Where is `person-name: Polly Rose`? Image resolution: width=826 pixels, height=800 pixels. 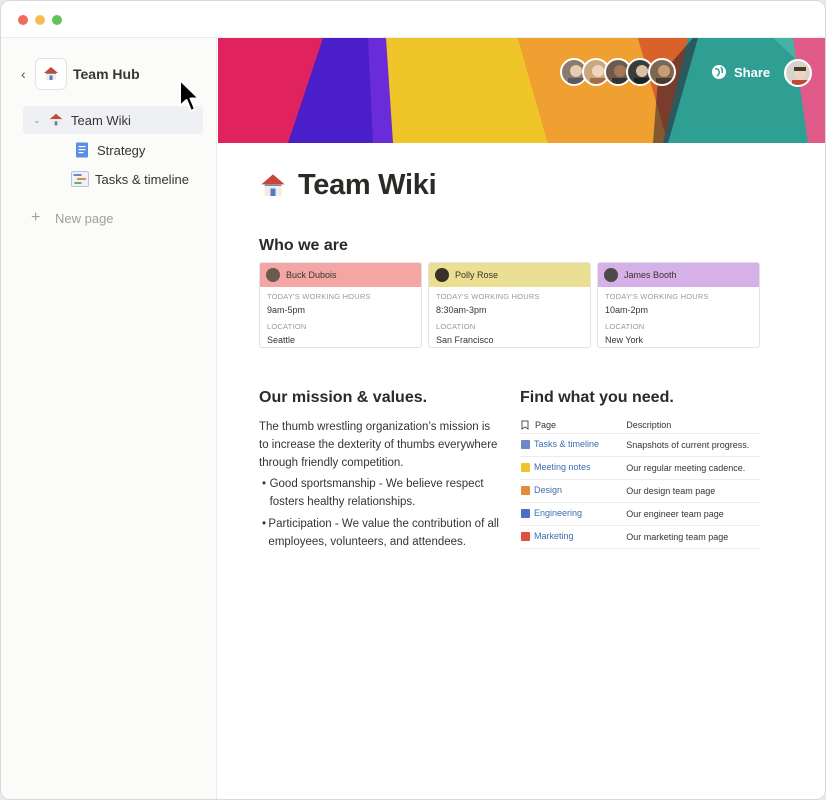 person-name: Polly Rose is located at coordinates (477, 275).